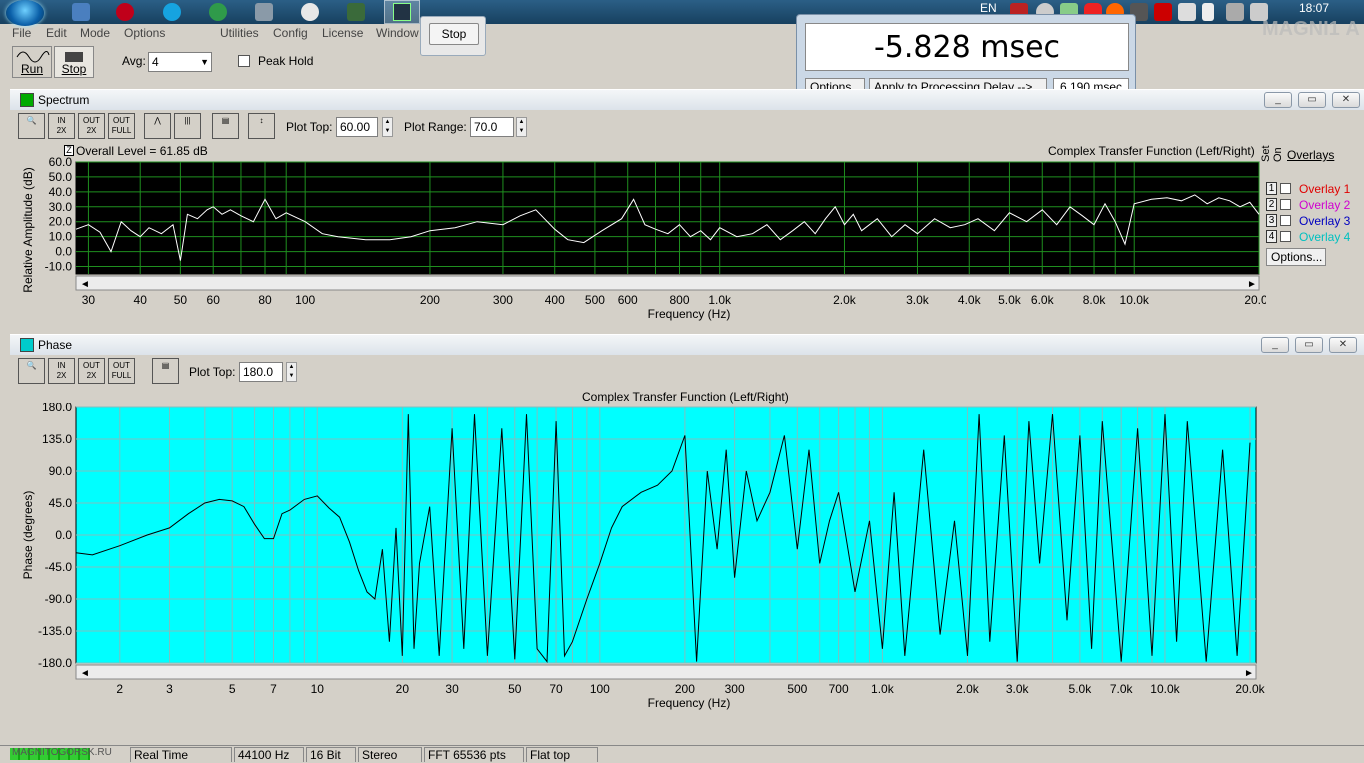  Describe the element at coordinates (63, 535) in the screenshot. I see `y-tick-label: 0.0` at that location.